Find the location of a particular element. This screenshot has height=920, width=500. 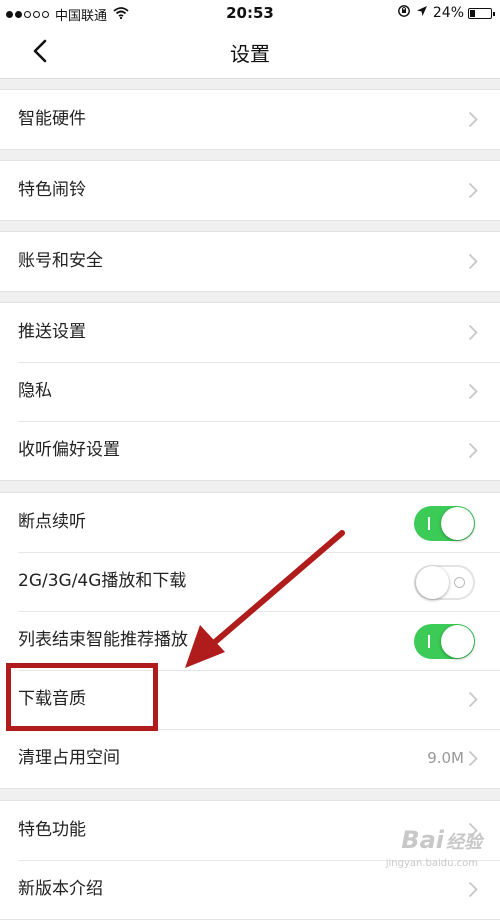

watermark-logo: Bai is located at coordinates (422, 840).